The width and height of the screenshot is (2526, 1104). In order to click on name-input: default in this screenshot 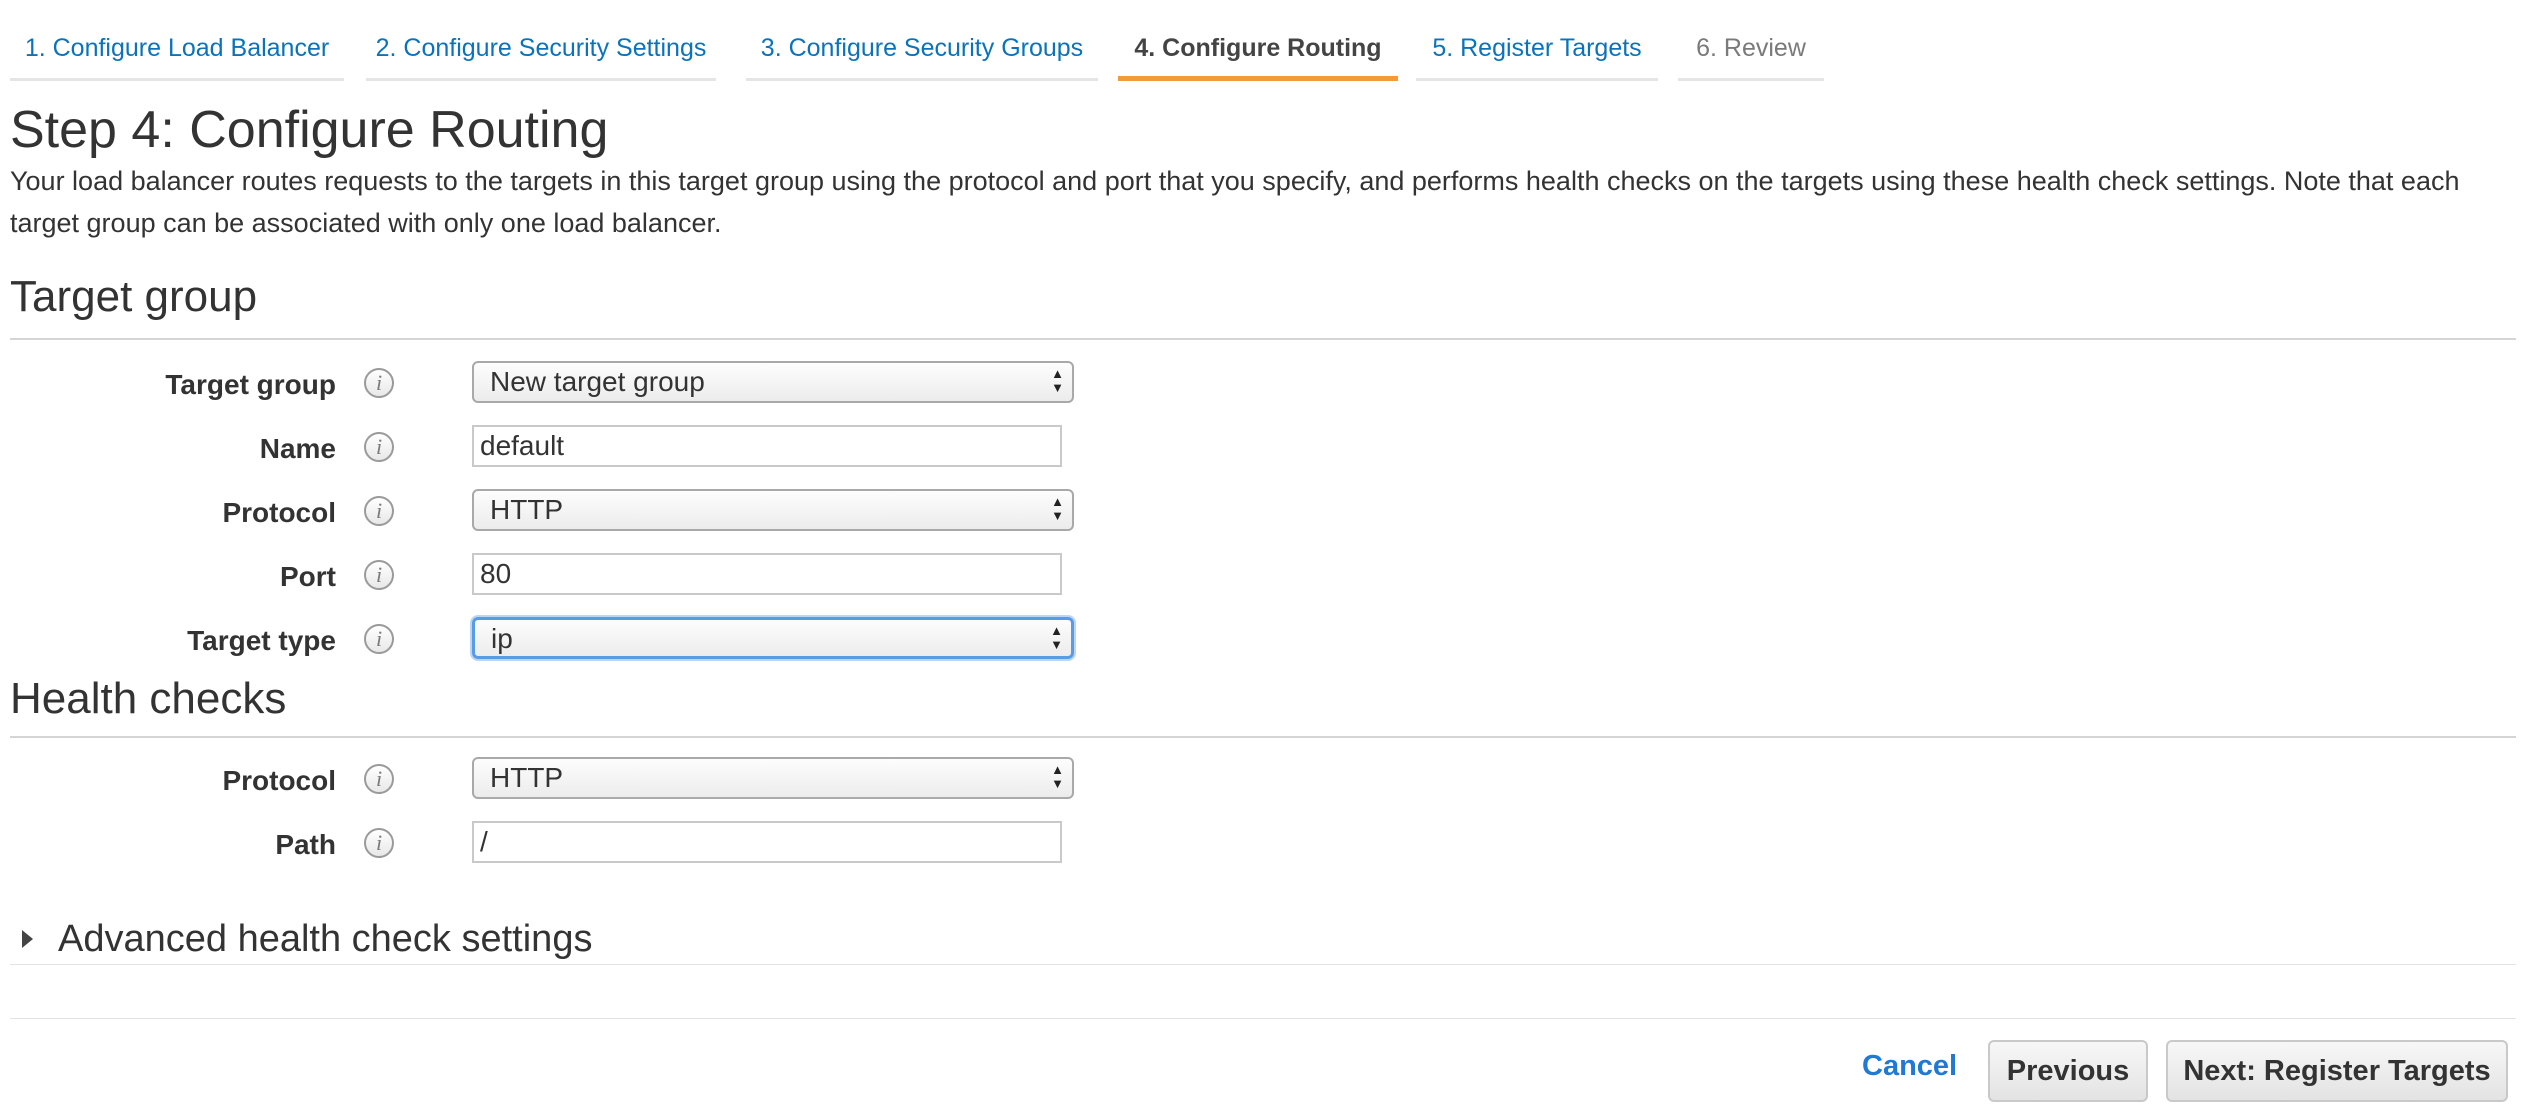, I will do `click(767, 446)`.